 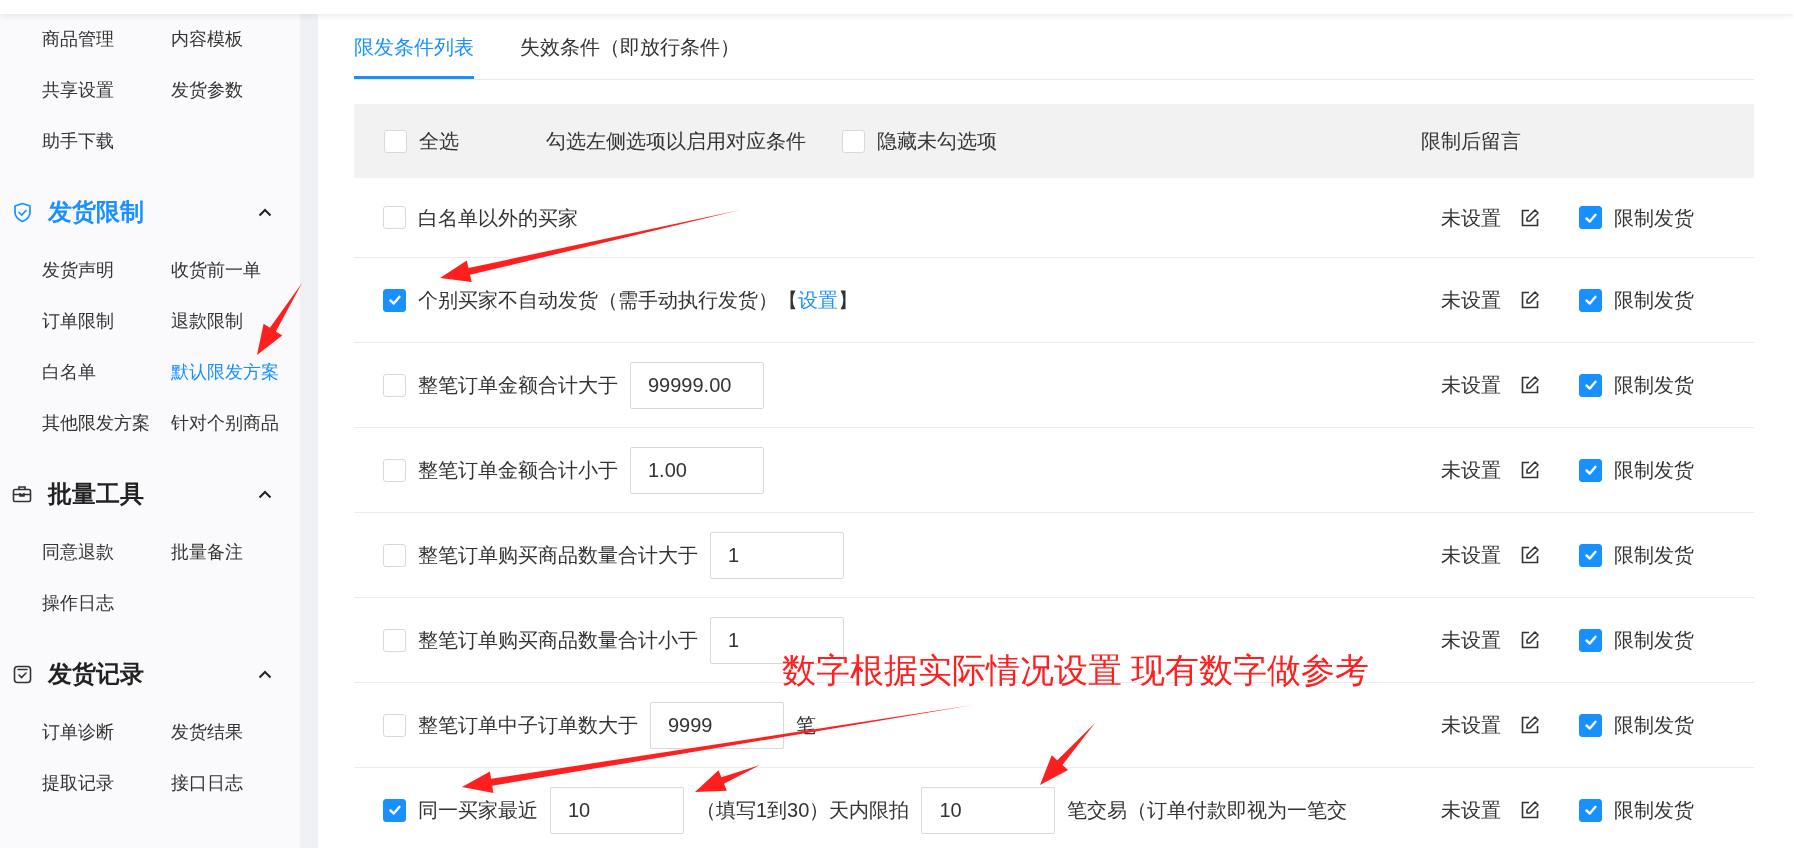 I want to click on number-input: 99999.00, so click(x=697, y=385).